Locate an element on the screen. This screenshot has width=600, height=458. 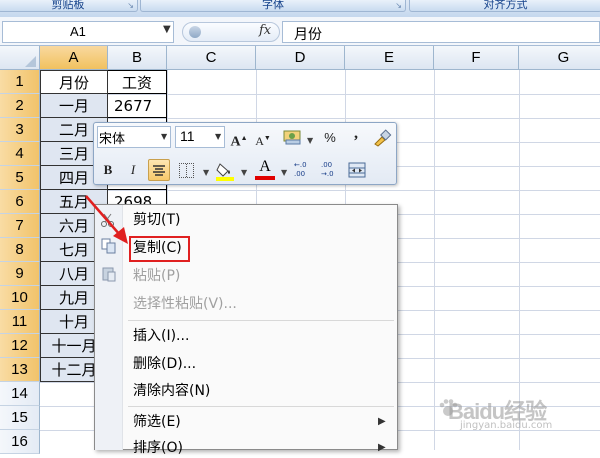
percent-style-button: % is located at coordinates (330, 138).